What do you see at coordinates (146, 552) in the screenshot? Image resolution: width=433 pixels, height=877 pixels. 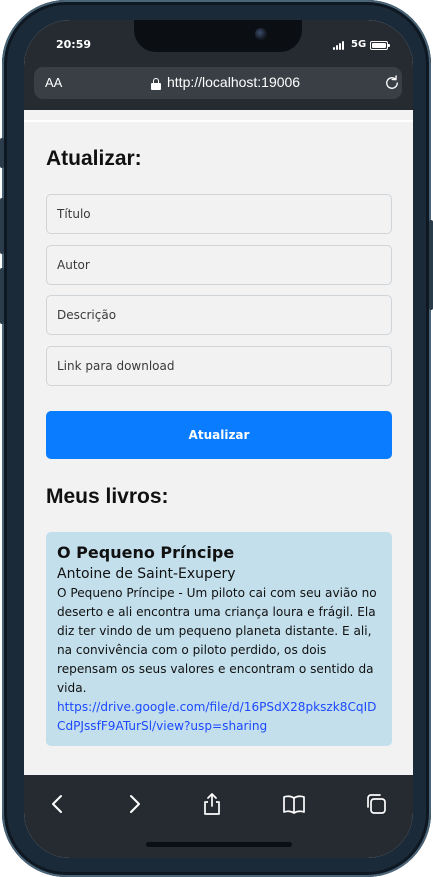 I see `book-title: O Pequeno Príncipe` at bounding box center [146, 552].